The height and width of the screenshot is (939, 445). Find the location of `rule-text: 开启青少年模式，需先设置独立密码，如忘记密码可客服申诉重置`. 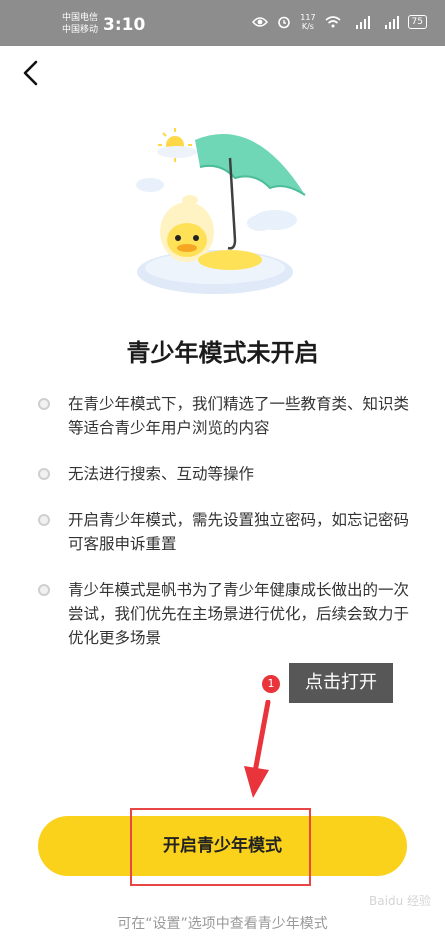

rule-text: 开启青少年模式，需先设置独立密码，如忘记密码可客服申诉重置 is located at coordinates (239, 532).